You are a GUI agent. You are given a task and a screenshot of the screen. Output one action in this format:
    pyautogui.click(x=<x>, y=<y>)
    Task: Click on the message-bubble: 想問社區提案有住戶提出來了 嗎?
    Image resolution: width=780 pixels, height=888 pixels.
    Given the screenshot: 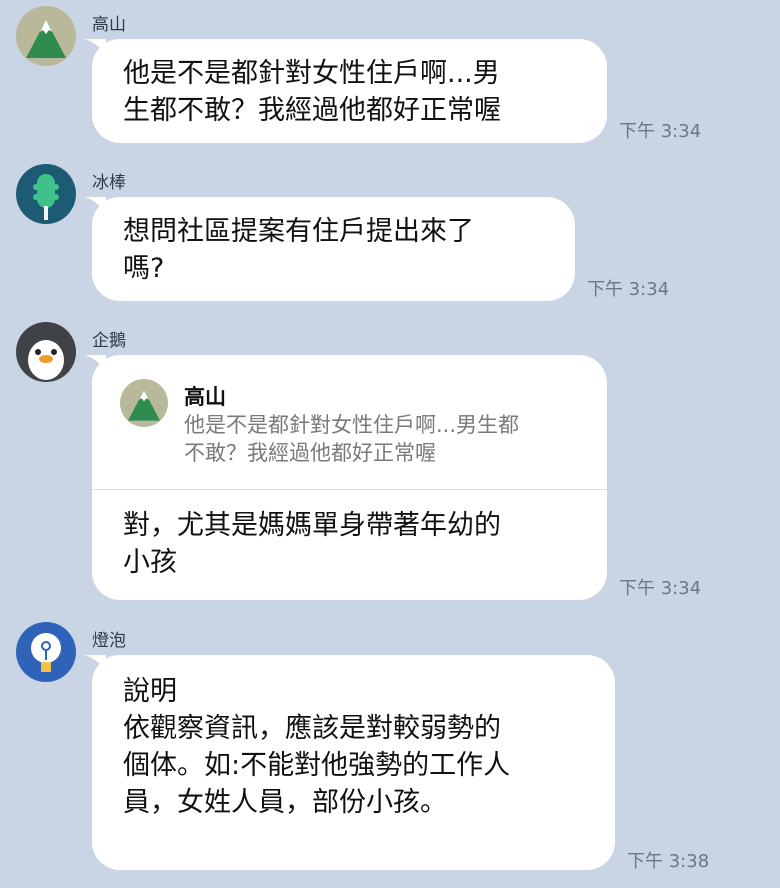 What is the action you would take?
    pyautogui.click(x=329, y=249)
    